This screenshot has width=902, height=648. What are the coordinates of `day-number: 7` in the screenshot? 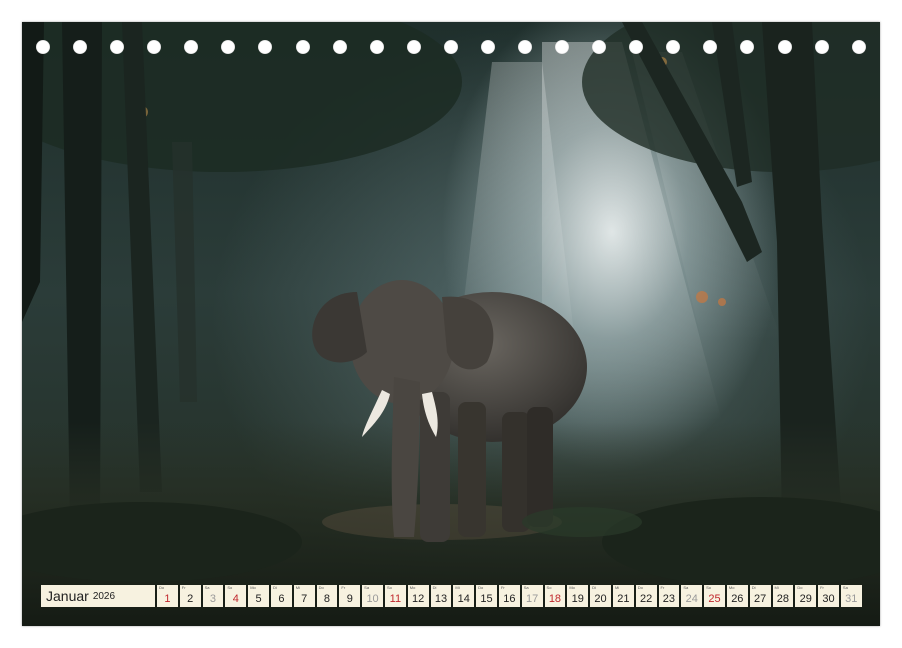 It's located at (304, 599).